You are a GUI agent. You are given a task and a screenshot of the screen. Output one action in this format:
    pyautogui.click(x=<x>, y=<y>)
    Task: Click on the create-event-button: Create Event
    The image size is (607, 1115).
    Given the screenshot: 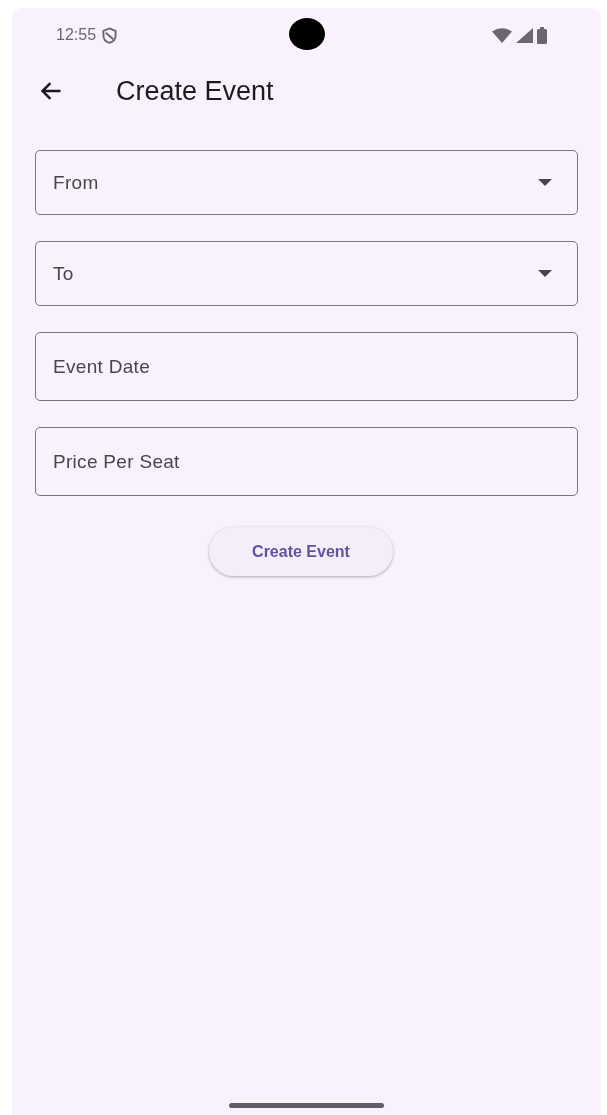 What is the action you would take?
    pyautogui.click(x=301, y=551)
    